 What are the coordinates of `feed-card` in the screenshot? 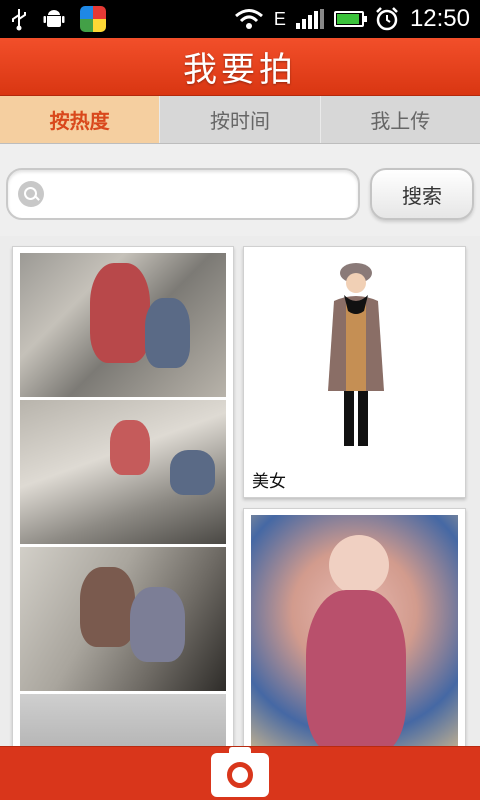 It's located at (354, 627).